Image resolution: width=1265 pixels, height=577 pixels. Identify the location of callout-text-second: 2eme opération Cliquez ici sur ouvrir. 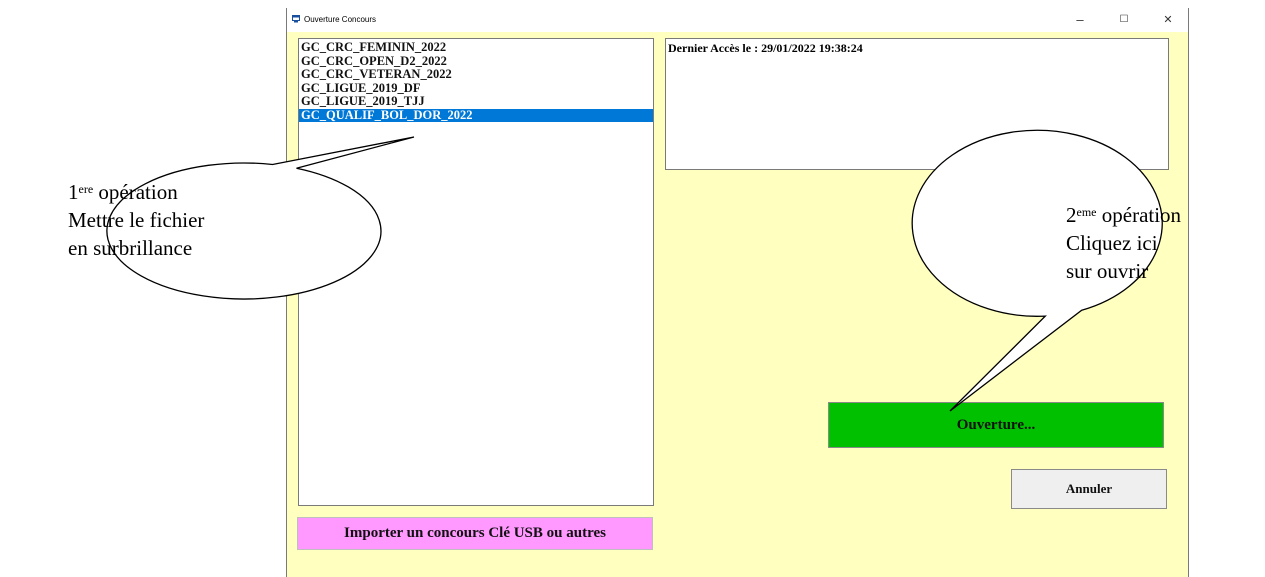
(1123, 243).